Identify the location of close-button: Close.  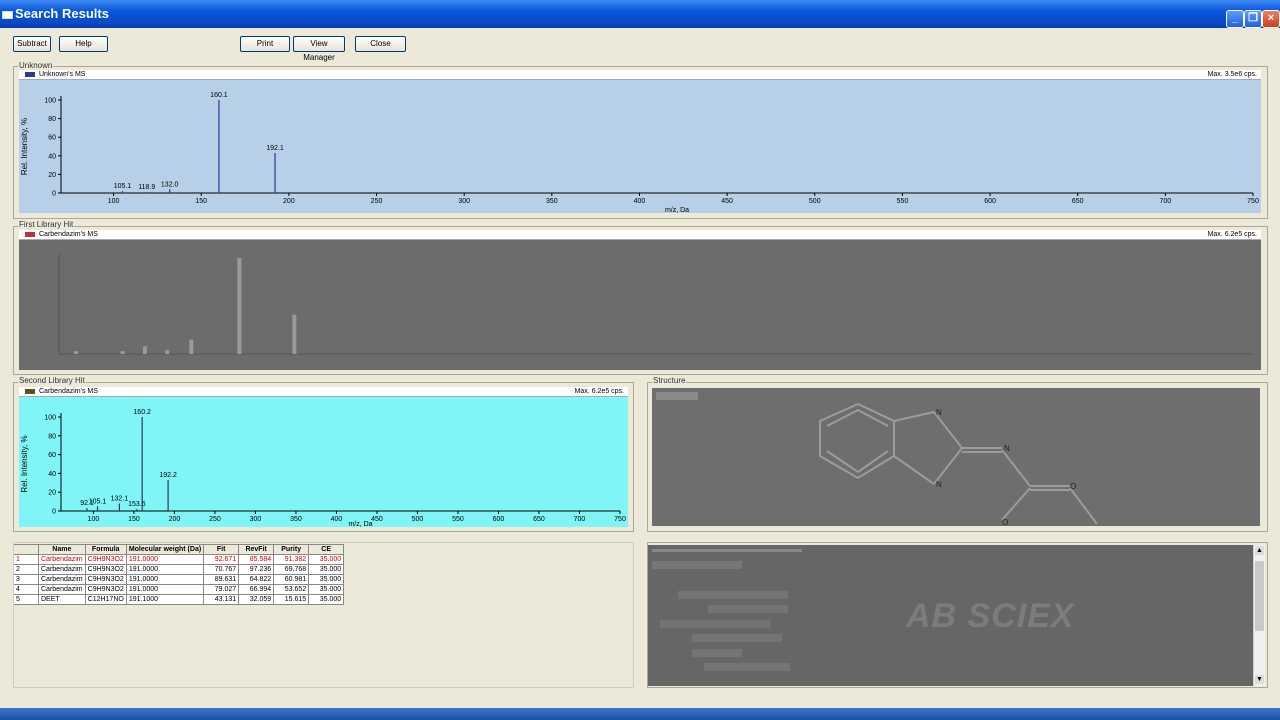
(380, 44).